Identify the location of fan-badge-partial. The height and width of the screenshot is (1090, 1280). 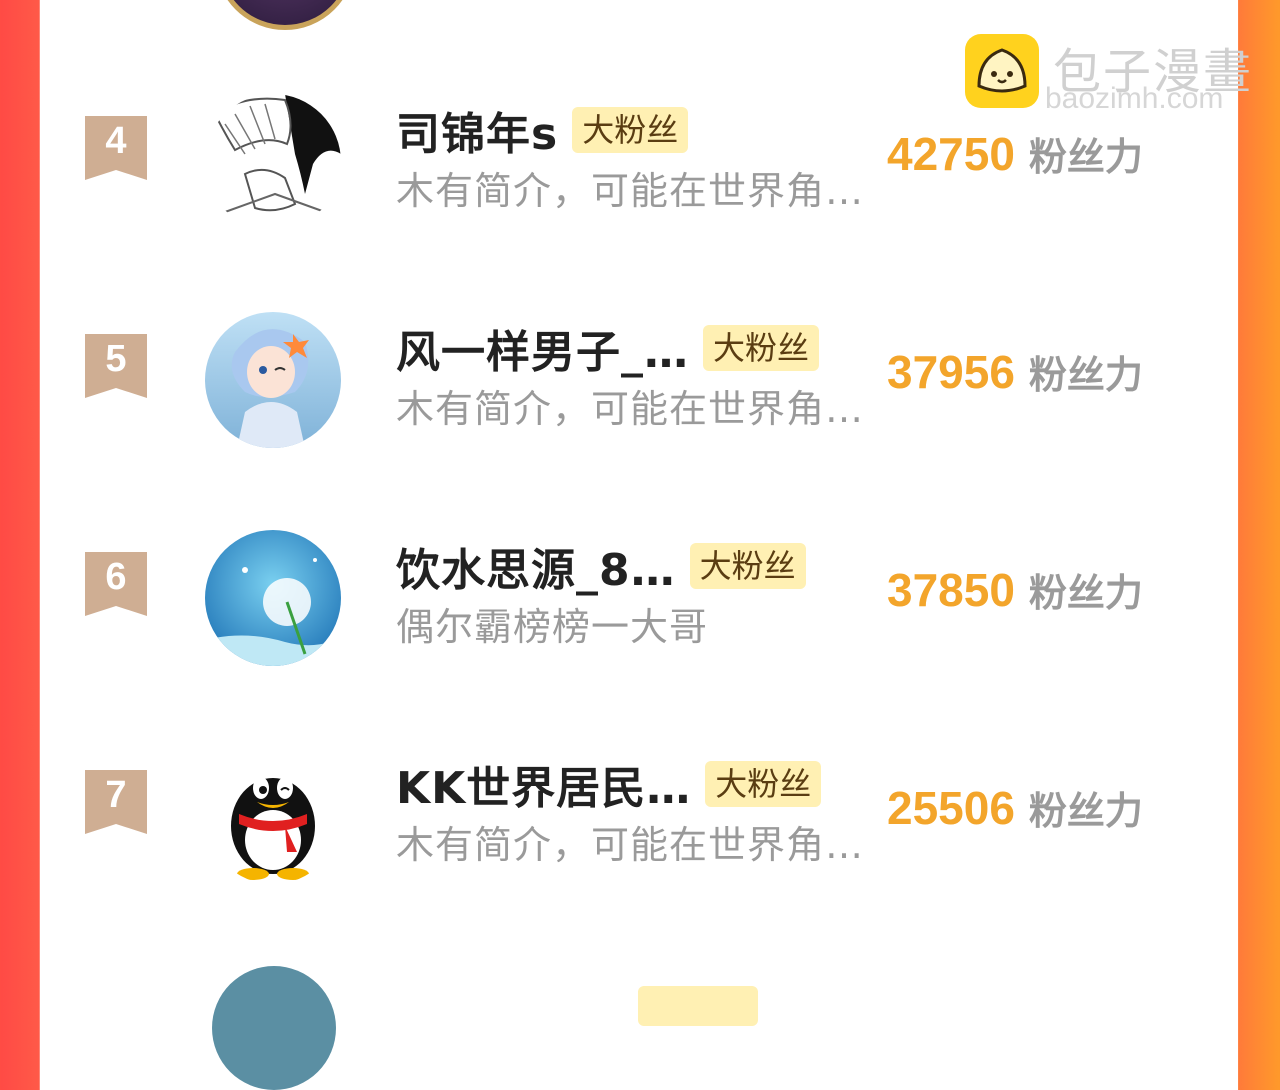
(698, 1006).